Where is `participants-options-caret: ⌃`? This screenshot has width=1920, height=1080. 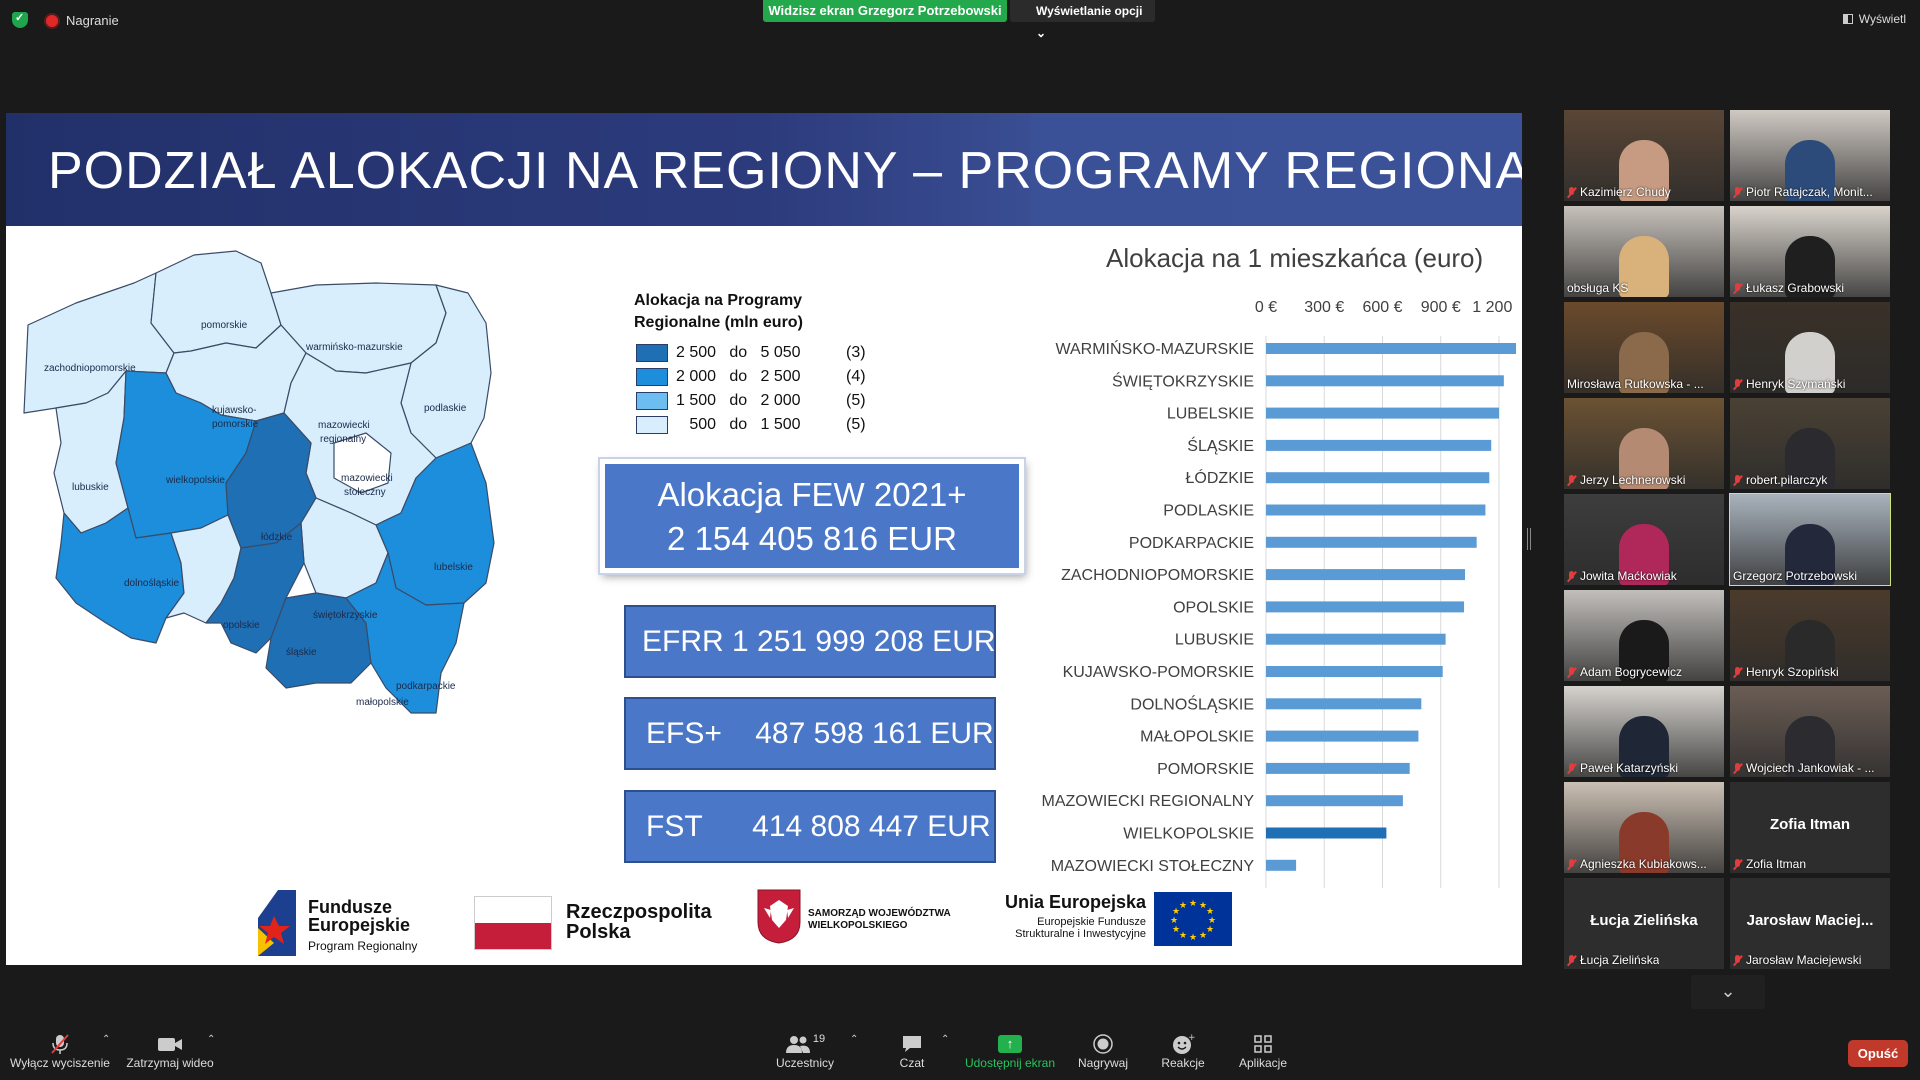 participants-options-caret: ⌃ is located at coordinates (854, 1039).